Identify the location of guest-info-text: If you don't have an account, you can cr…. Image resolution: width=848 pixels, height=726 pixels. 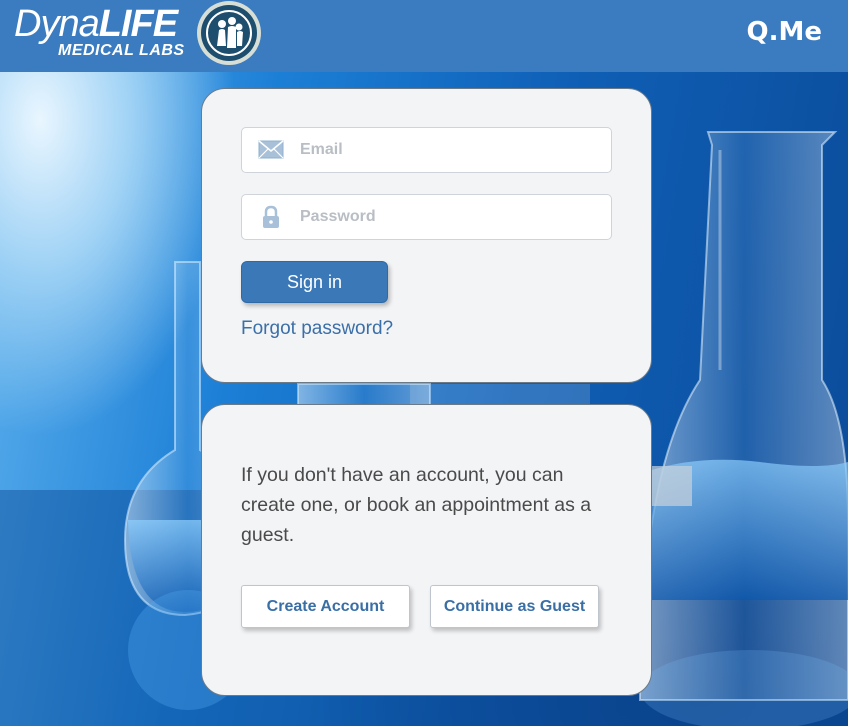
(416, 505).